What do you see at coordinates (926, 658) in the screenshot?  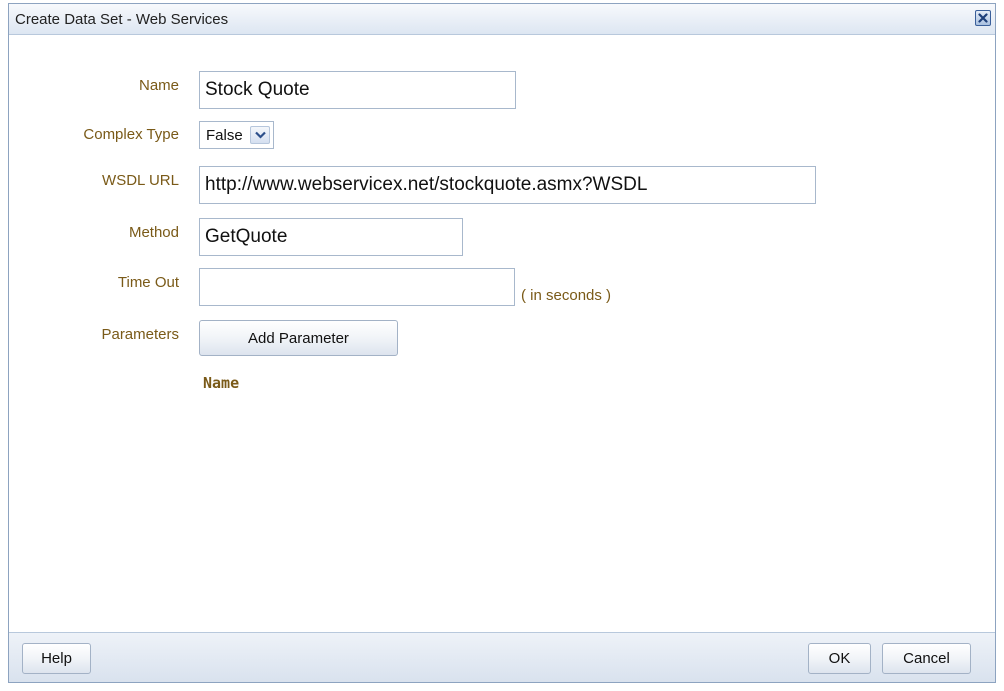 I see `cancel-button: Cancel` at bounding box center [926, 658].